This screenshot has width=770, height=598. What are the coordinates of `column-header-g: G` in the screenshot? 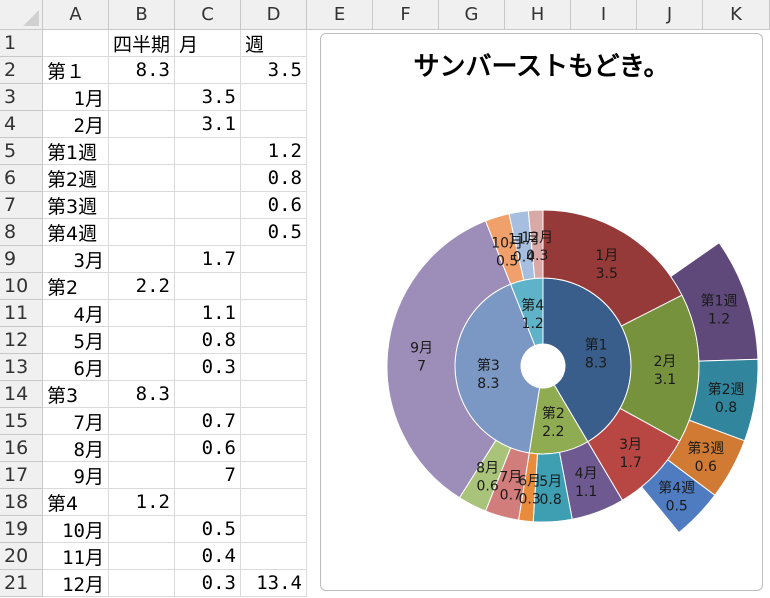 It's located at (472, 15).